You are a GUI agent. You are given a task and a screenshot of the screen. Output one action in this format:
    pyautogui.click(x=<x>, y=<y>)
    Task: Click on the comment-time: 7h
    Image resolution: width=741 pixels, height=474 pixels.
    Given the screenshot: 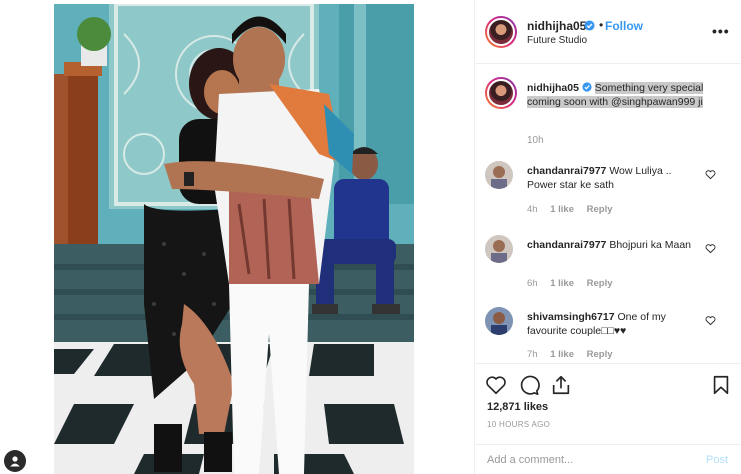 What is the action you would take?
    pyautogui.click(x=532, y=354)
    